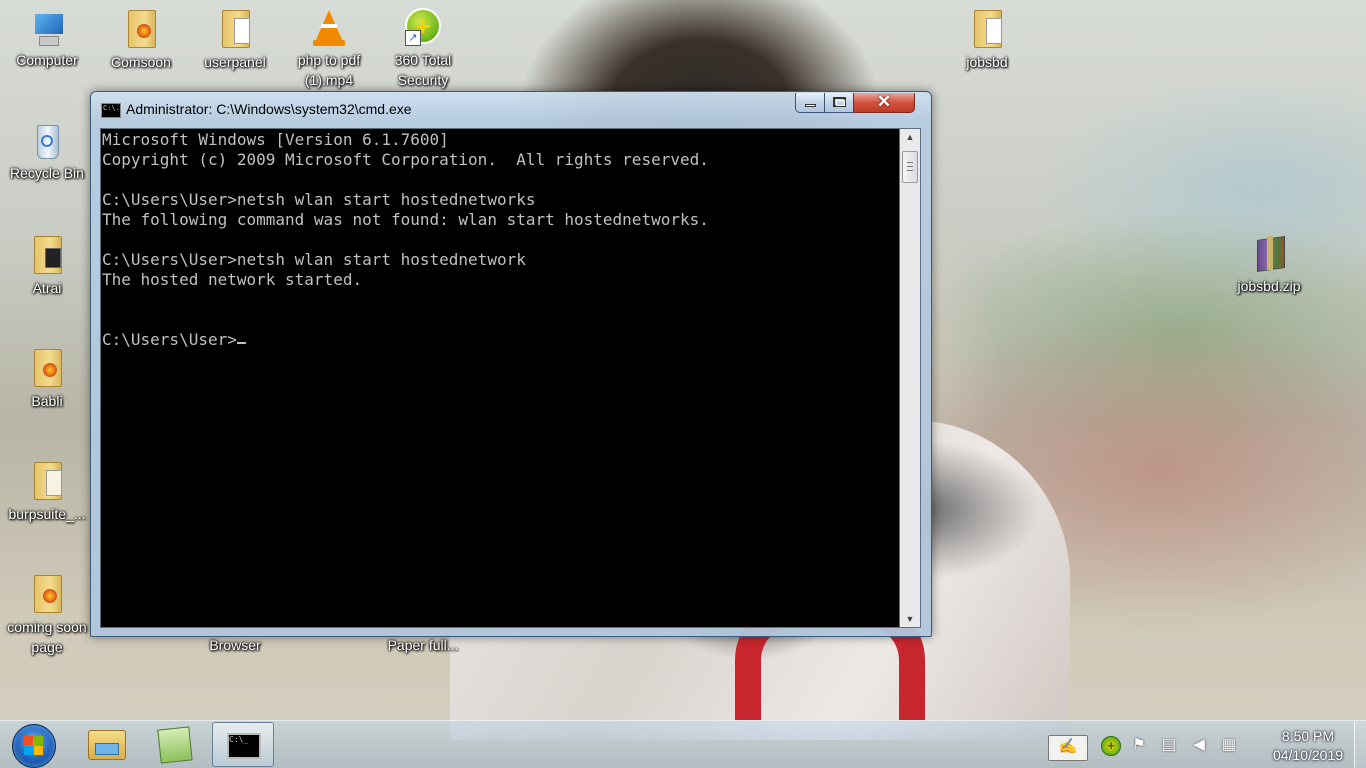  I want to click on text-cursor, so click(241, 343).